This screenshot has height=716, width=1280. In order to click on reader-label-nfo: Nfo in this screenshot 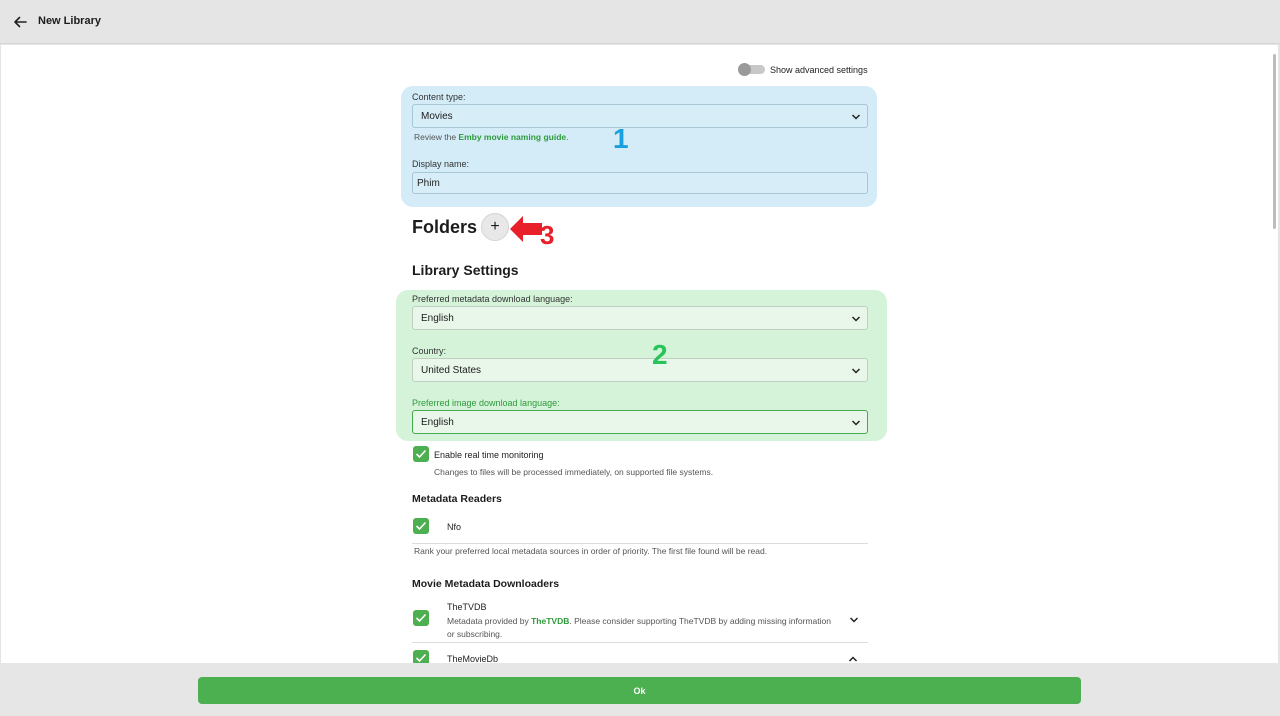, I will do `click(454, 527)`.